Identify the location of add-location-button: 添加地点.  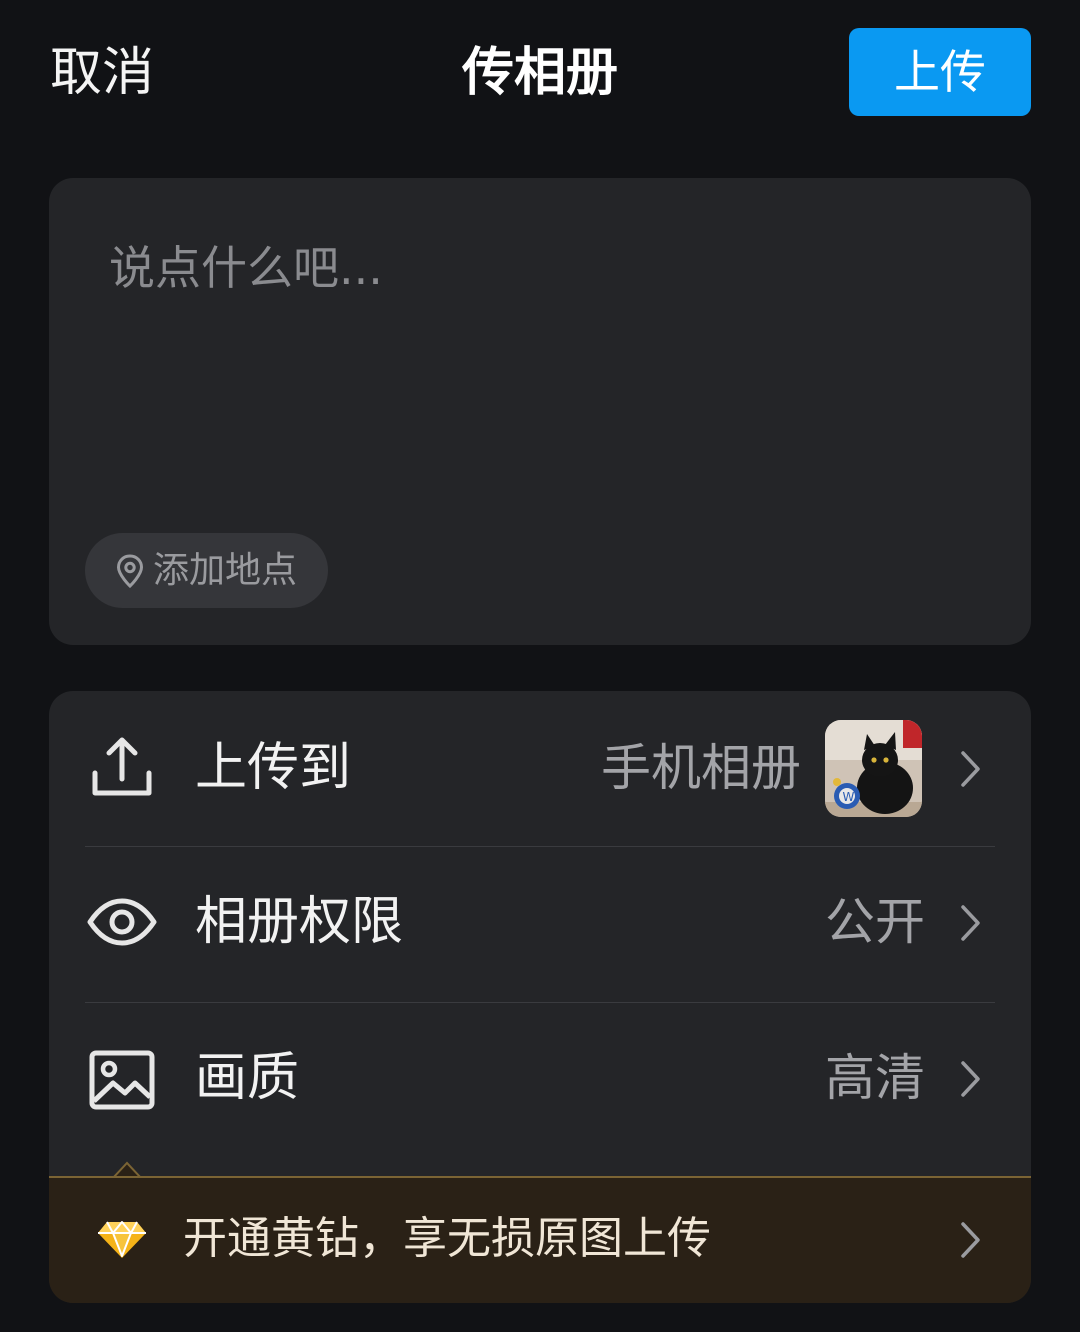
(206, 570).